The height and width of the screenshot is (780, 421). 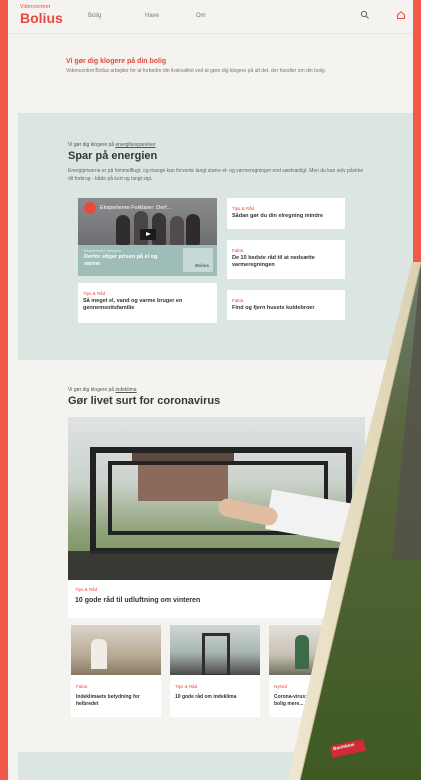 I want to click on window-photo, so click(x=216, y=498).